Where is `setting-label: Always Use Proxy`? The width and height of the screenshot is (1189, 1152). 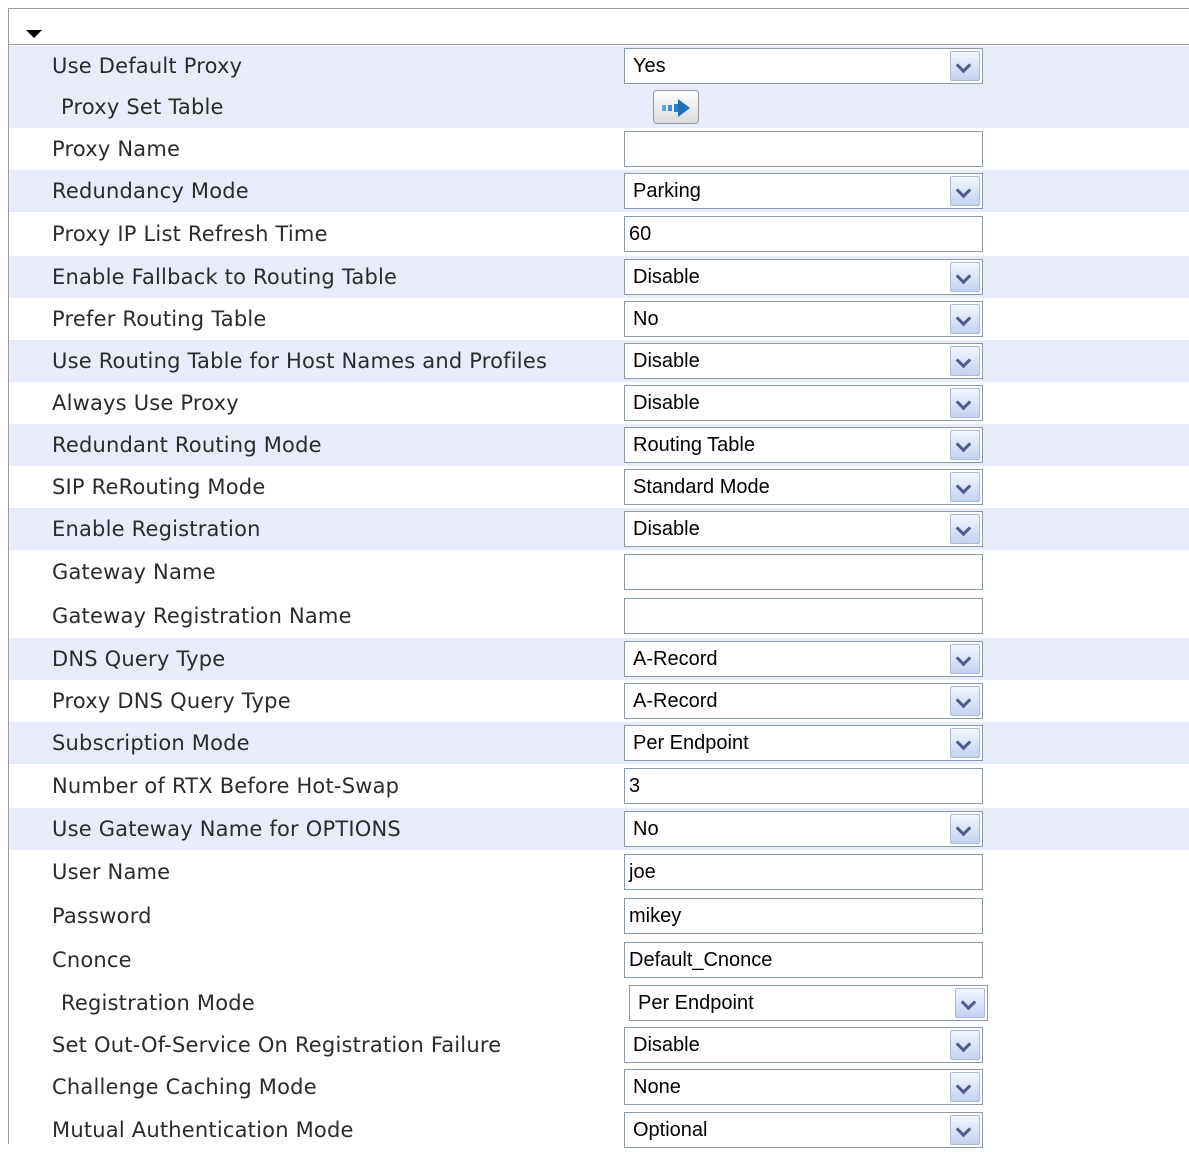
setting-label: Always Use Proxy is located at coordinates (145, 403).